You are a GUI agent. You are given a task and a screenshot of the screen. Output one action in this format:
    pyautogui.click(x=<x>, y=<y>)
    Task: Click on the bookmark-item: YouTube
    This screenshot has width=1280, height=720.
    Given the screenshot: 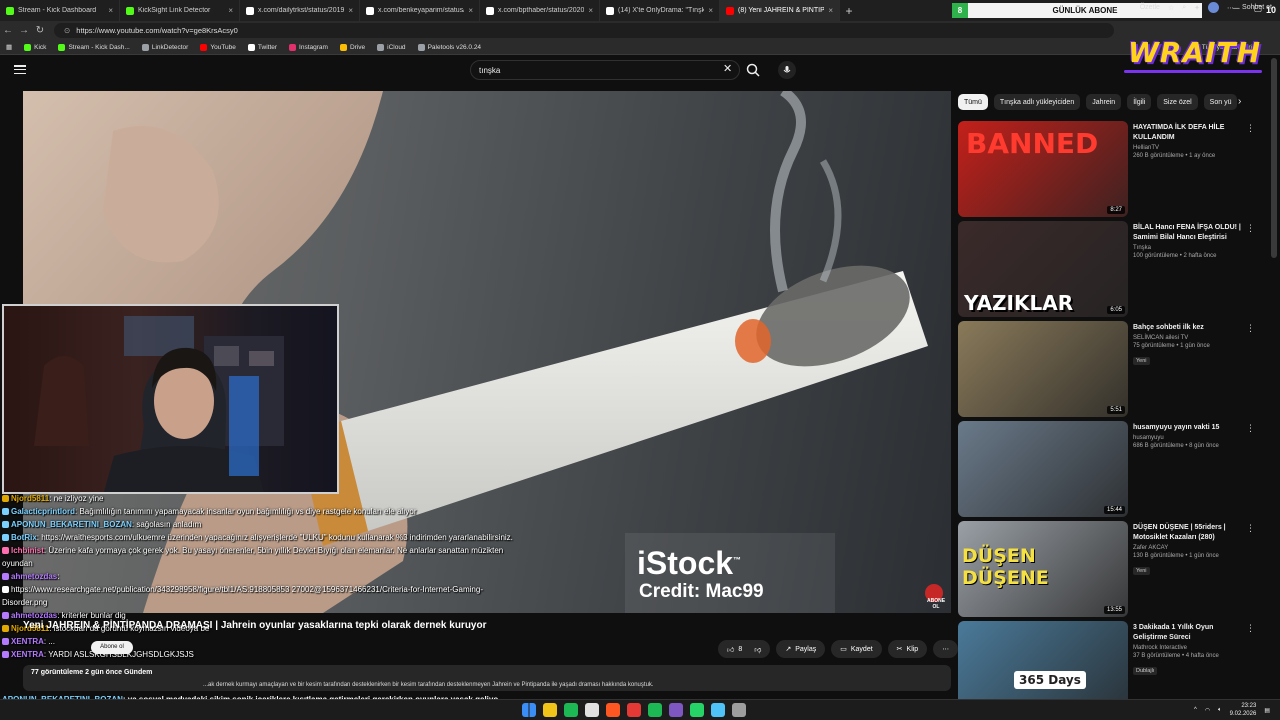 What is the action you would take?
    pyautogui.click(x=218, y=47)
    